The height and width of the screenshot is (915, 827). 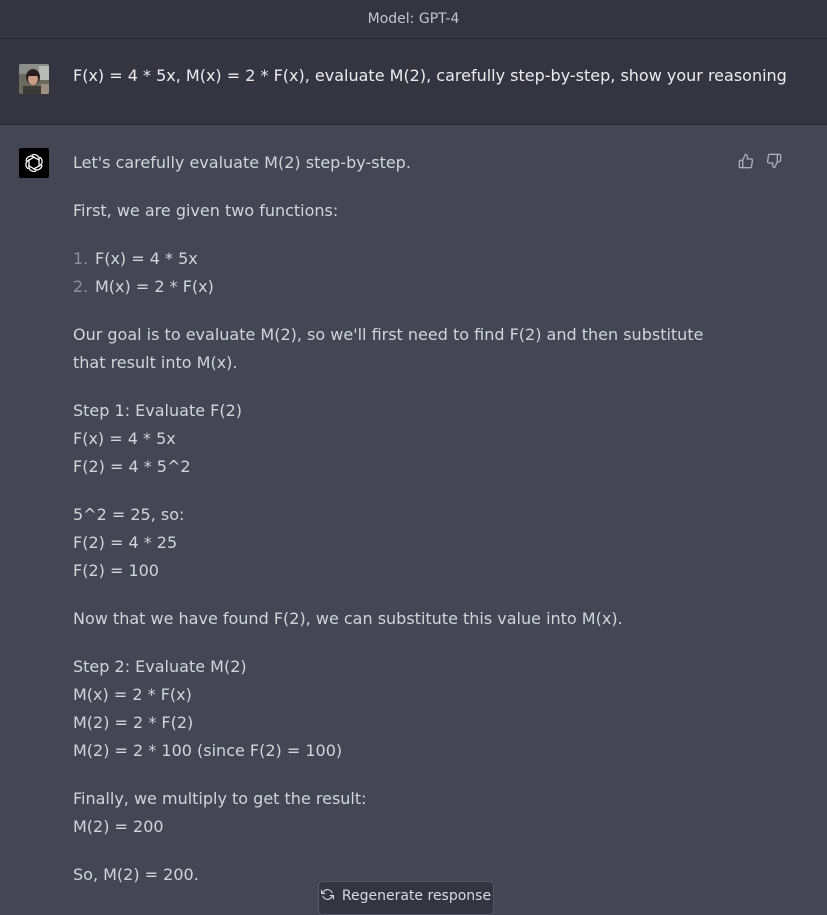 What do you see at coordinates (208, 750) in the screenshot?
I see `step2-line: M(2) = 2 * 100 (since F(2) = 100)` at bounding box center [208, 750].